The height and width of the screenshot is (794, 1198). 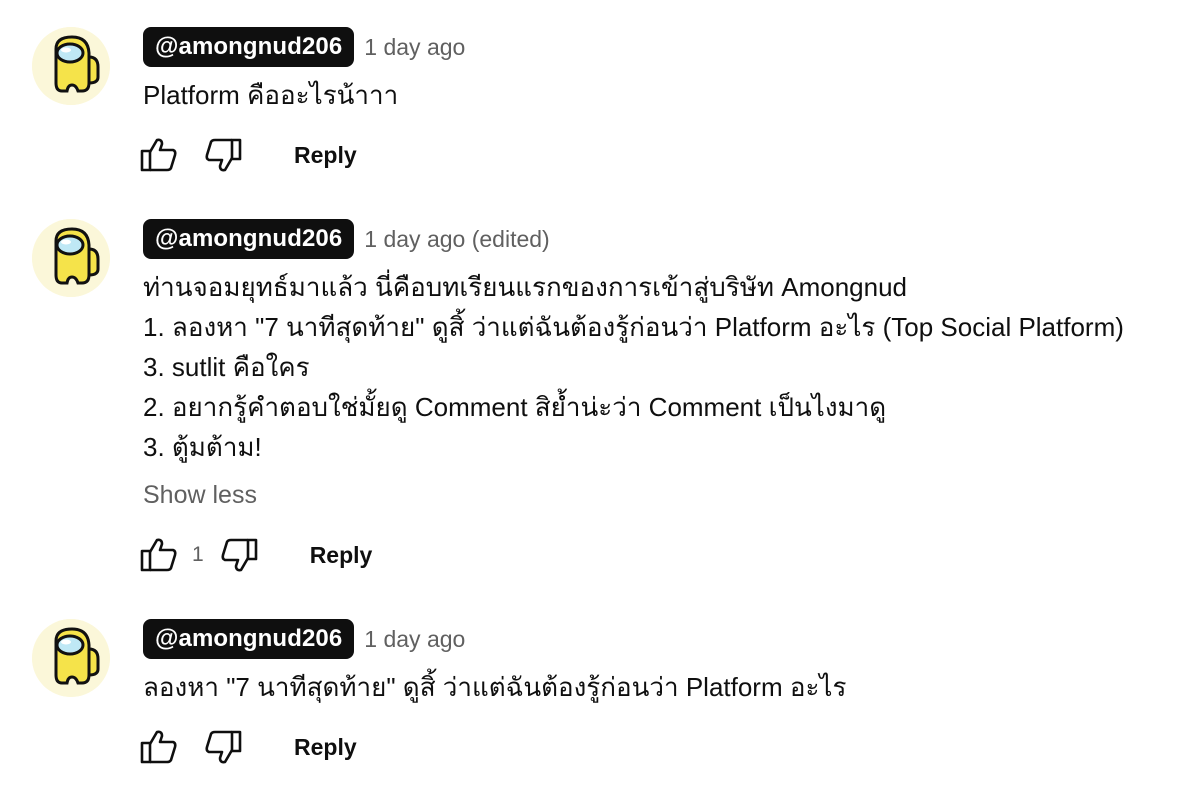 I want to click on like-count: 1, so click(x=198, y=554).